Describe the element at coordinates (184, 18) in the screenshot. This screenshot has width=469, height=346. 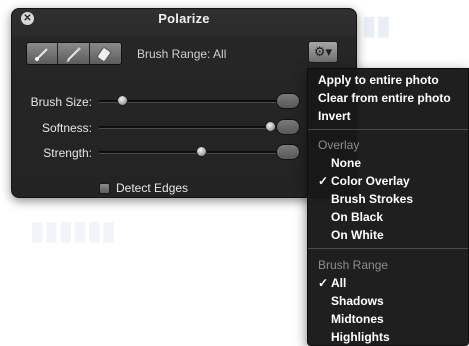
I see `hud-title: Polarize` at that location.